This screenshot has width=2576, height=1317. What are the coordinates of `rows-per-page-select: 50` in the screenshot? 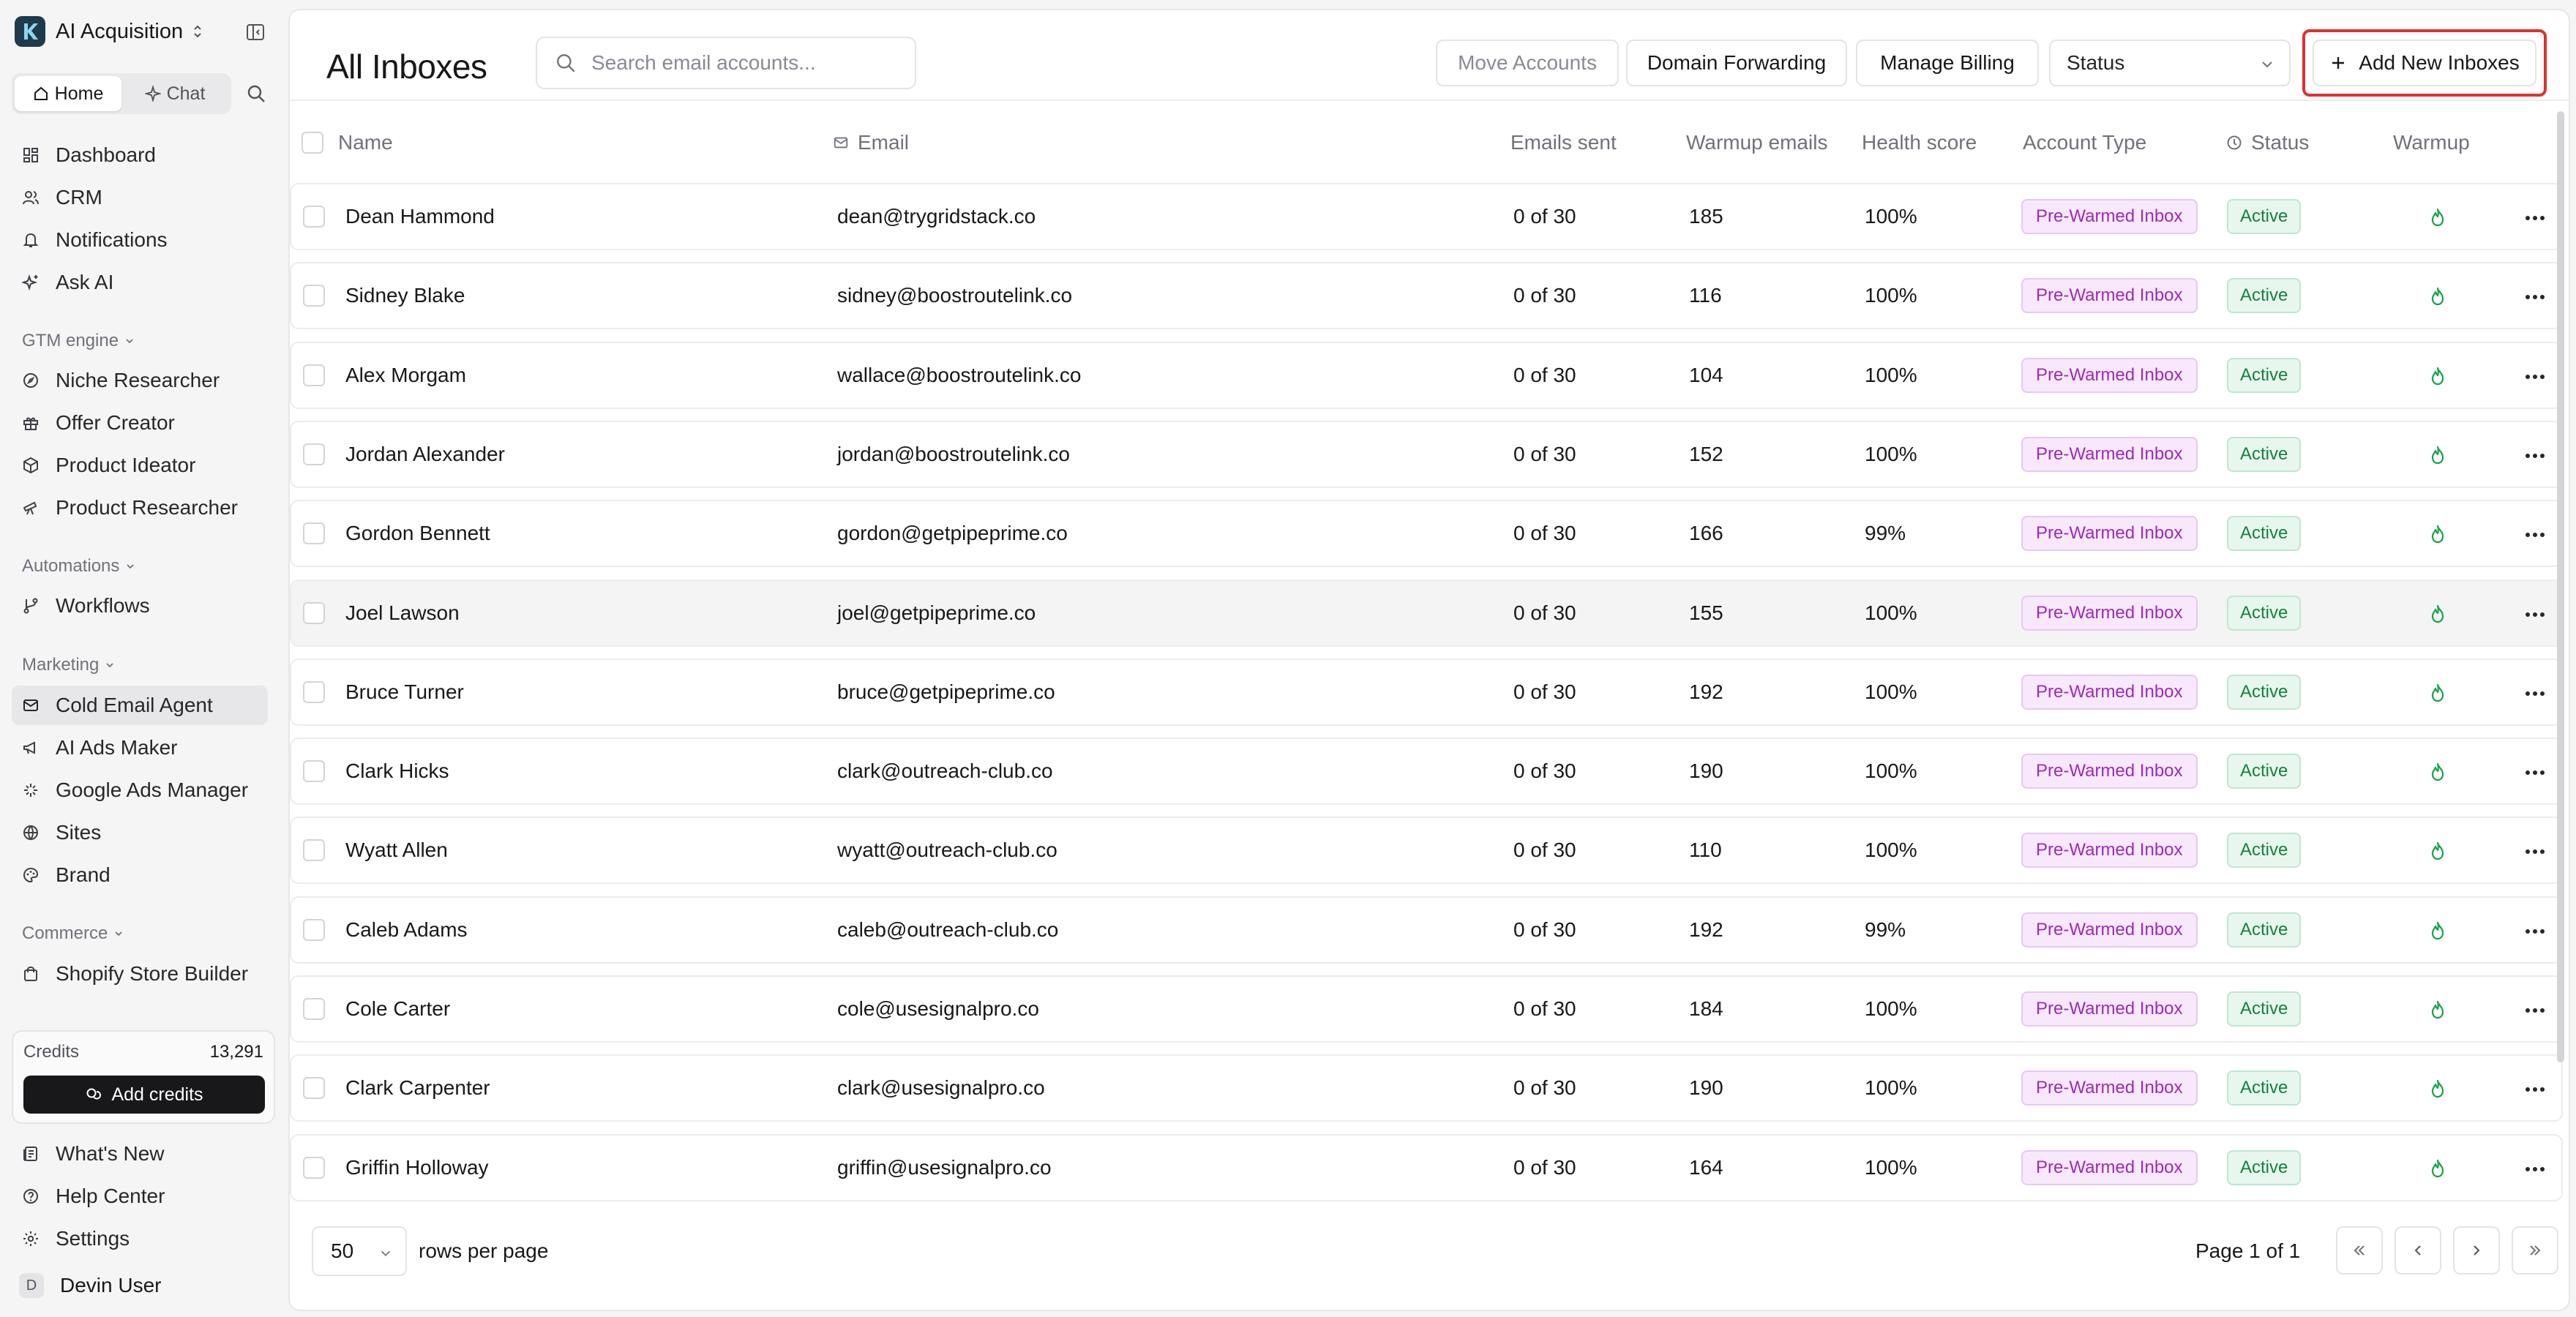 It's located at (359, 1251).